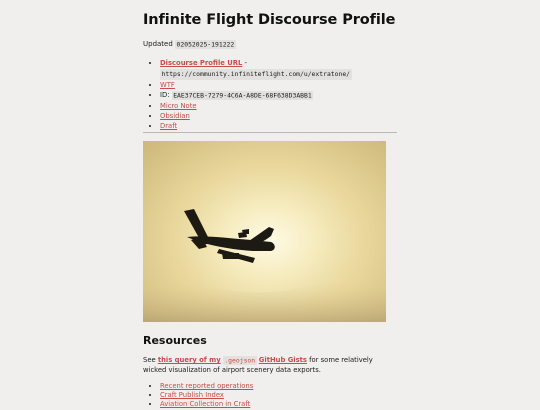 This screenshot has width=540, height=410. What do you see at coordinates (264, 265) in the screenshot?
I see `airplane-illustration` at bounding box center [264, 265].